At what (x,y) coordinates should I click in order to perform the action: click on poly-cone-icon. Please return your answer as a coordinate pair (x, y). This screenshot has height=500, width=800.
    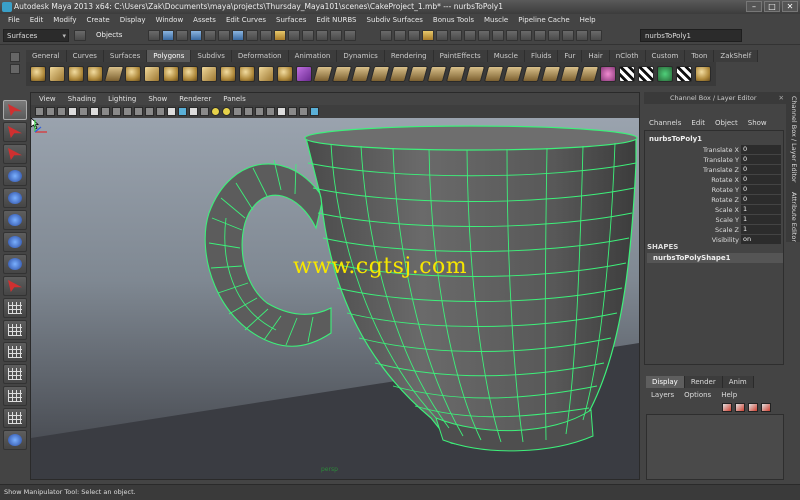
    Looking at the image, I should click on (95, 74).